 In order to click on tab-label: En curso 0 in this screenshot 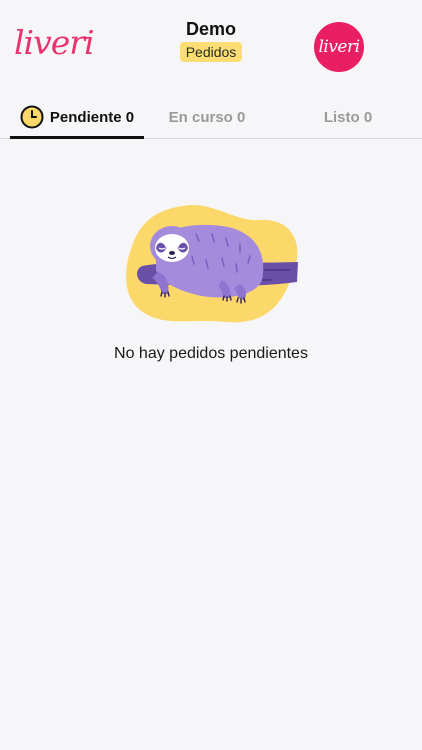, I will do `click(207, 117)`.